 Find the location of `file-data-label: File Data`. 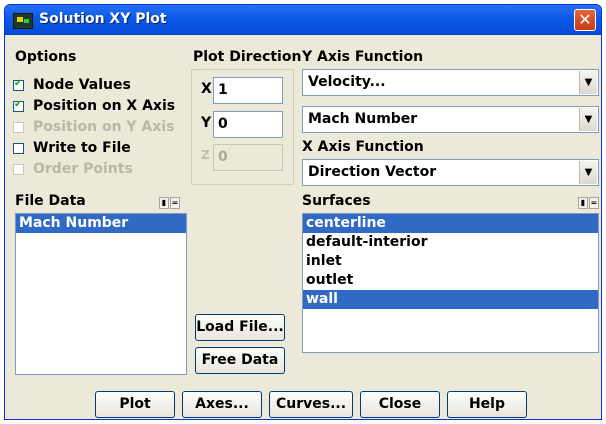

file-data-label: File Data is located at coordinates (50, 201).